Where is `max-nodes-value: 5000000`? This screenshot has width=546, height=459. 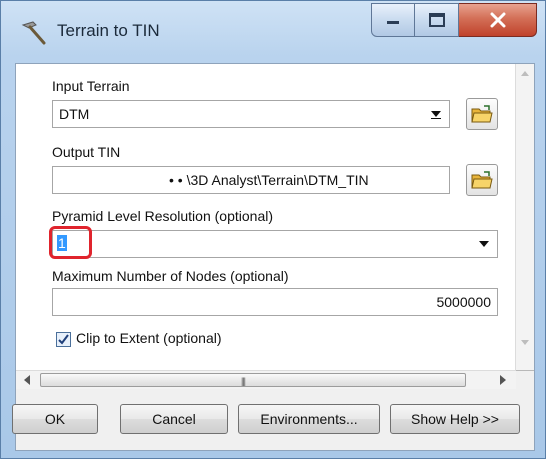 max-nodes-value: 5000000 is located at coordinates (463, 302).